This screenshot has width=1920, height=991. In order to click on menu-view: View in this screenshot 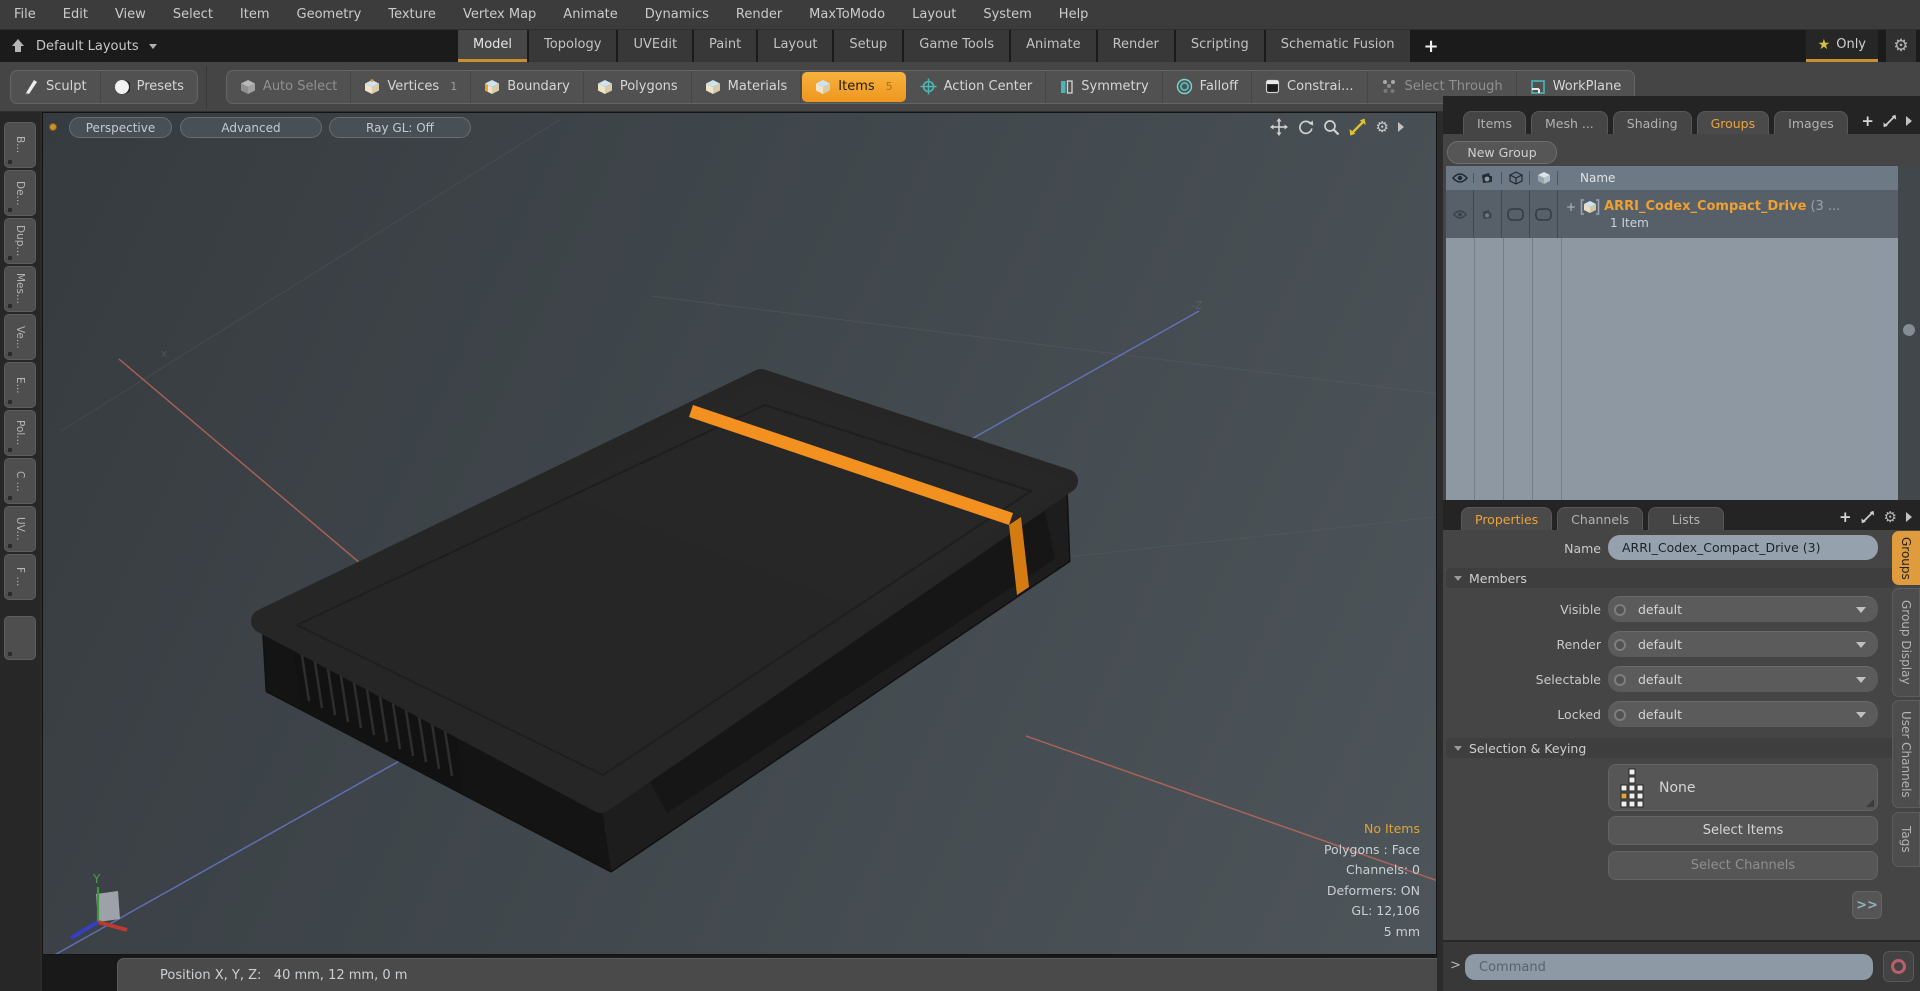, I will do `click(130, 14)`.